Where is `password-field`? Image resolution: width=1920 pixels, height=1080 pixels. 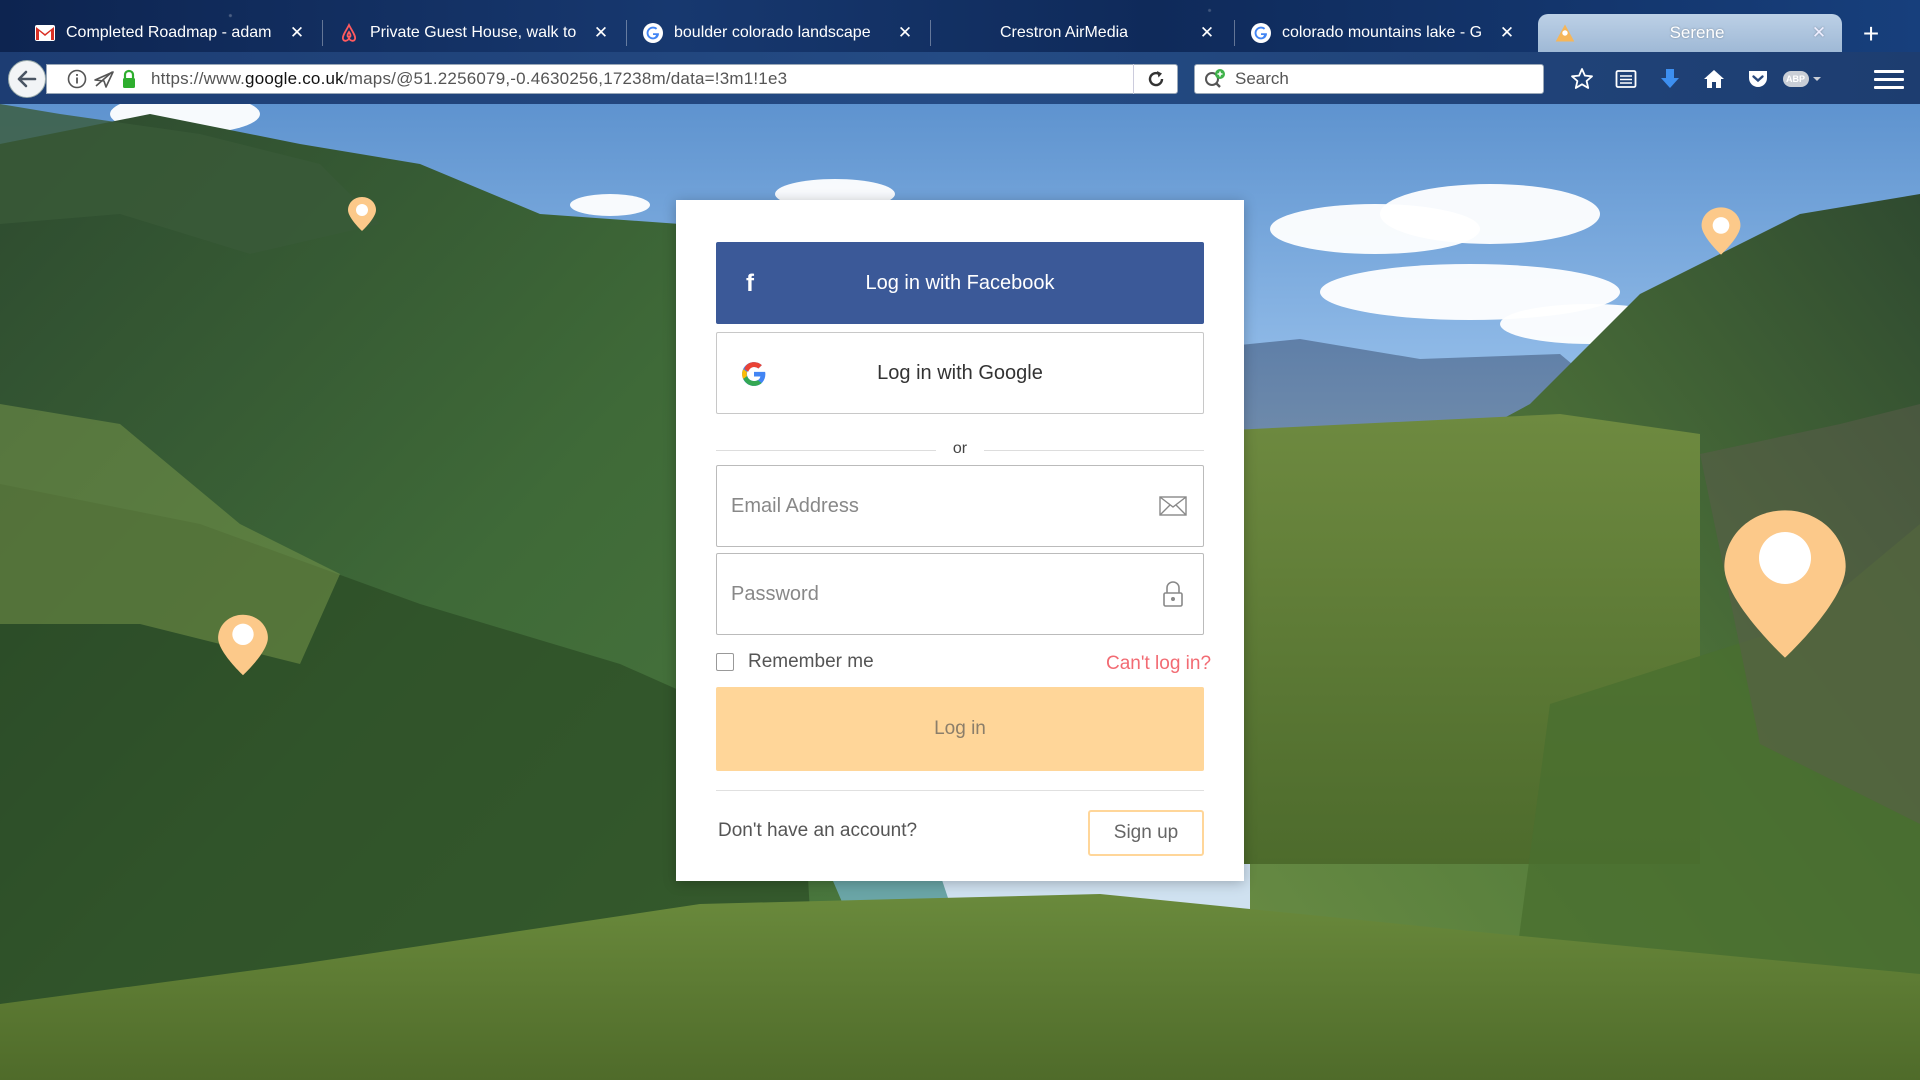
password-field is located at coordinates (960, 594).